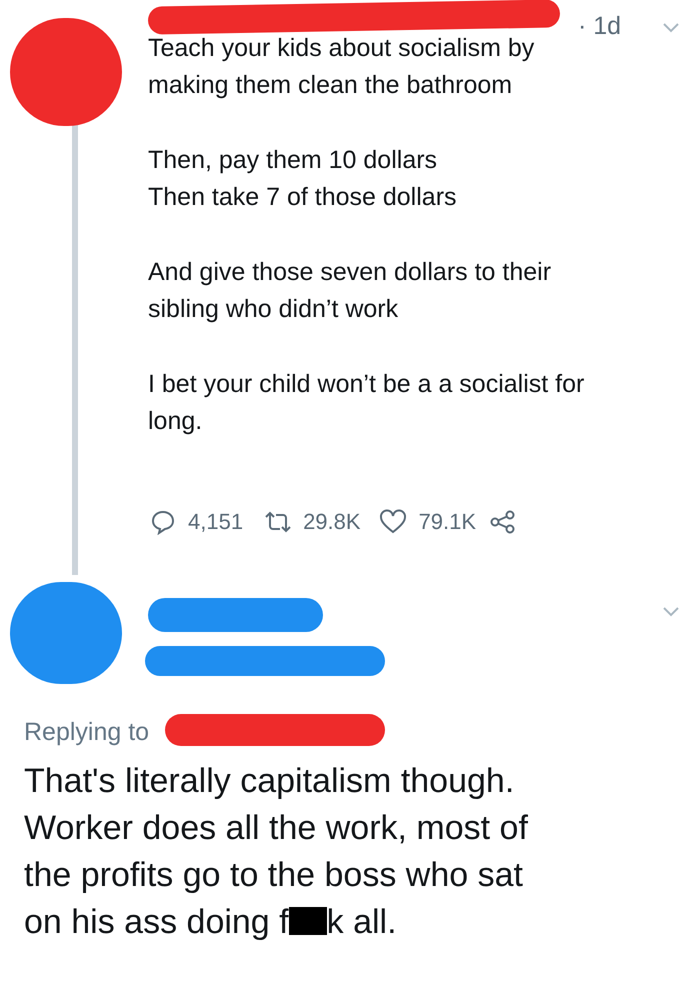  I want to click on tweet-paragraph: Then, pay them 10 dollars Then take 7 of those dollars, so click(302, 179).